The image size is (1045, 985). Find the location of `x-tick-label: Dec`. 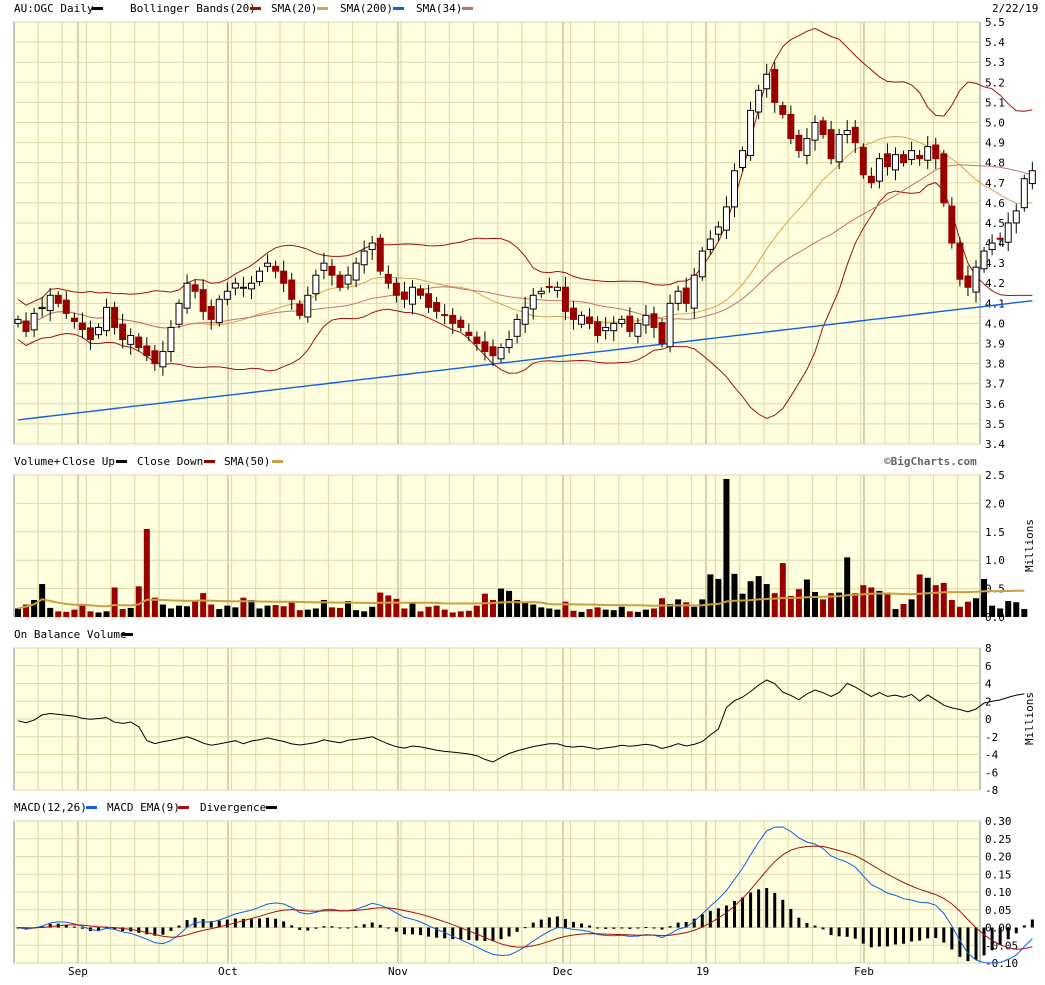

x-tick-label: Dec is located at coordinates (563, 971).